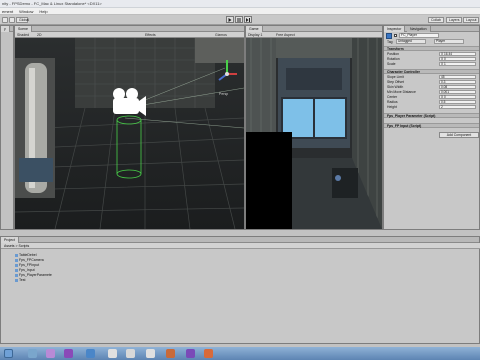  I want to click on app-icon, so click(208, 353).